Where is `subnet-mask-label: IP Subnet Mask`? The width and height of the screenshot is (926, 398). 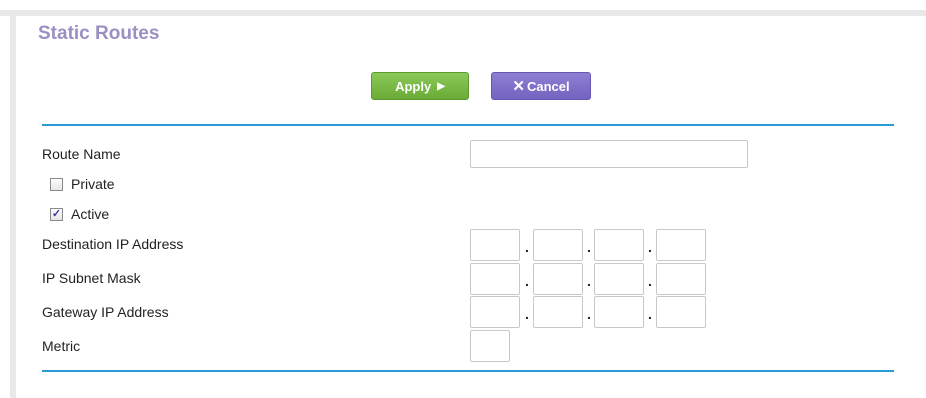
subnet-mask-label: IP Subnet Mask is located at coordinates (91, 278).